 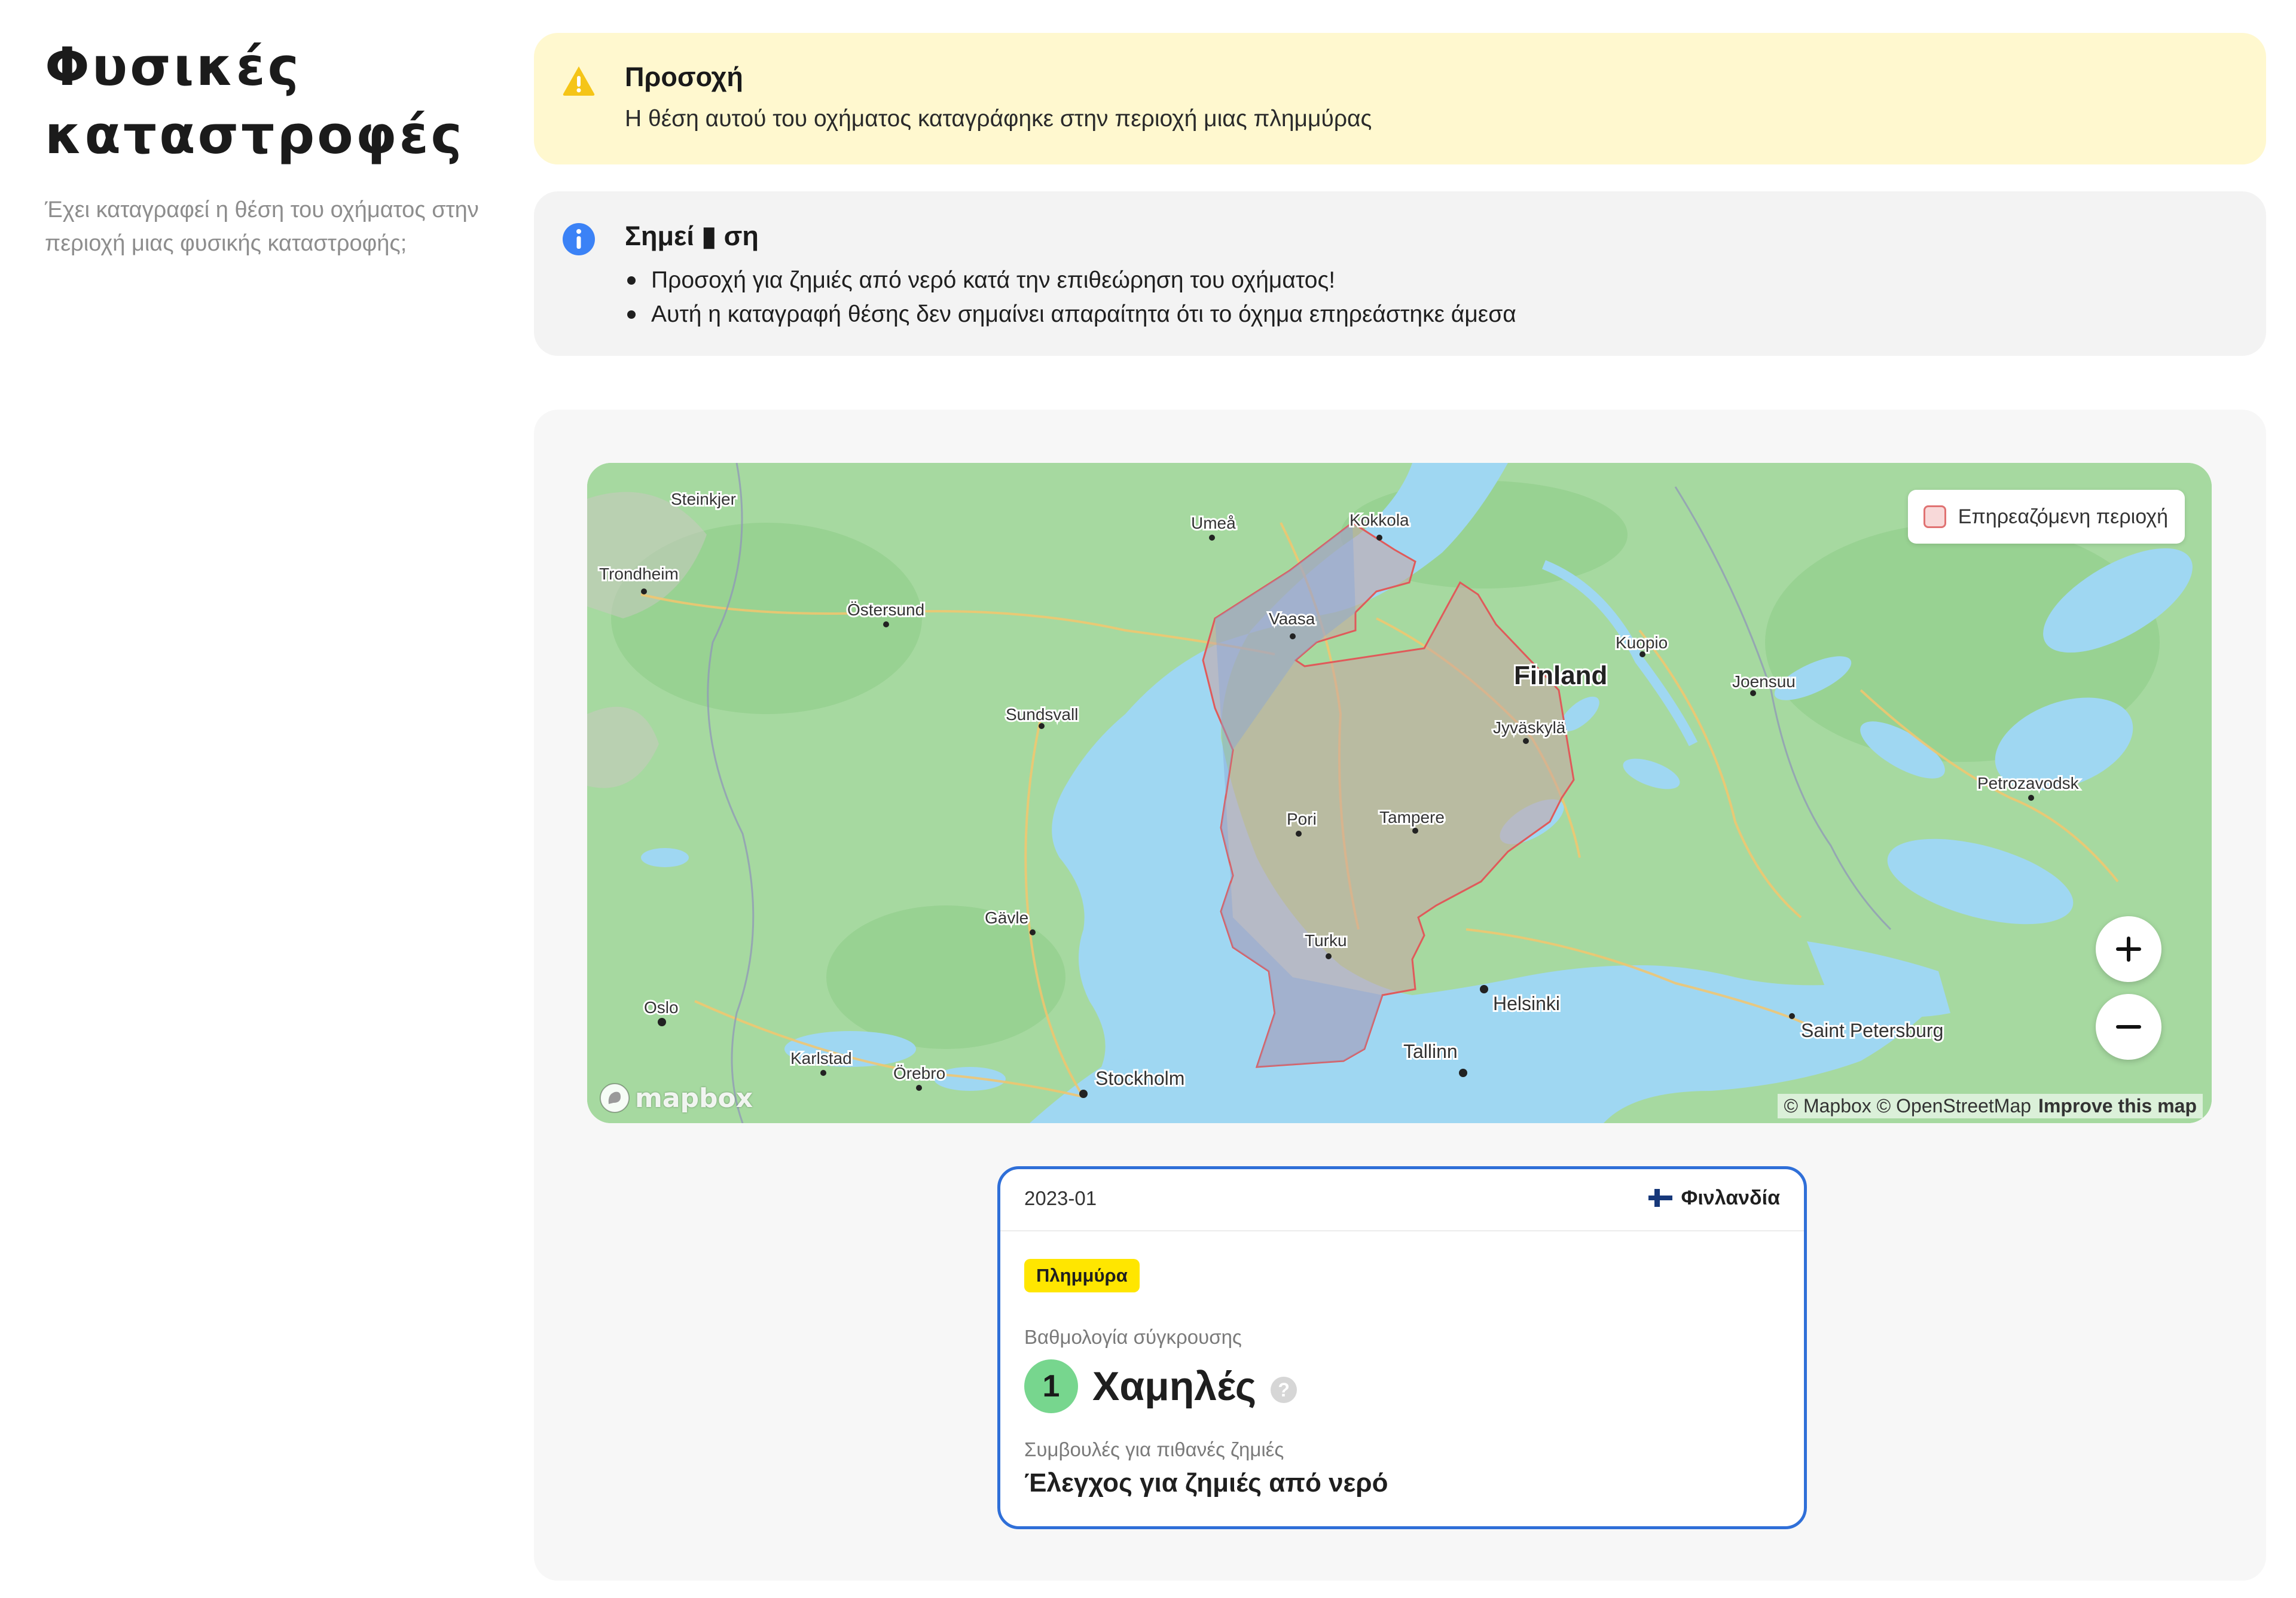 I want to click on map-city-label: Trondheim, so click(x=639, y=574).